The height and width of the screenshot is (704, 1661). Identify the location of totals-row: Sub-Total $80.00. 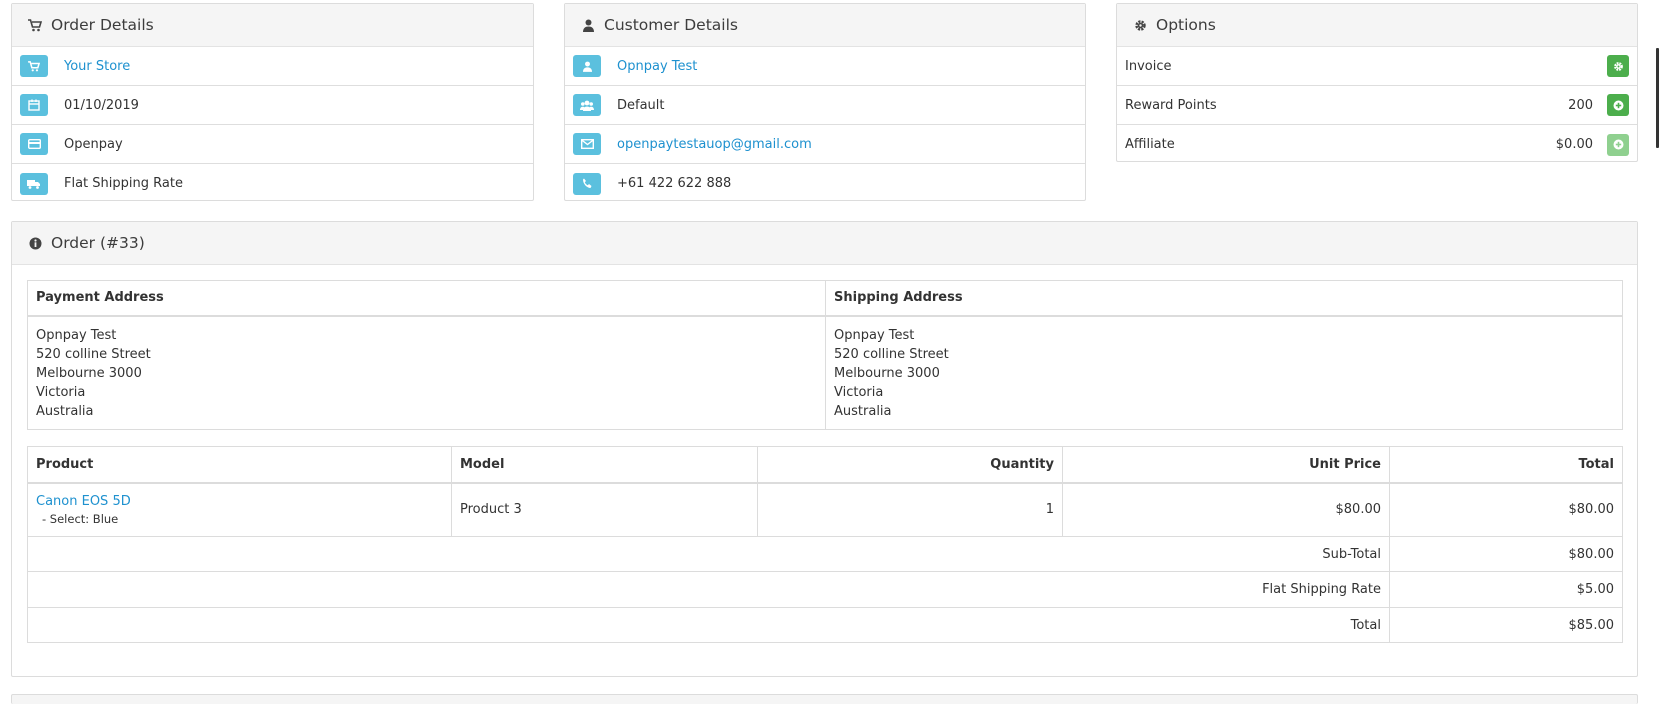
(825, 554).